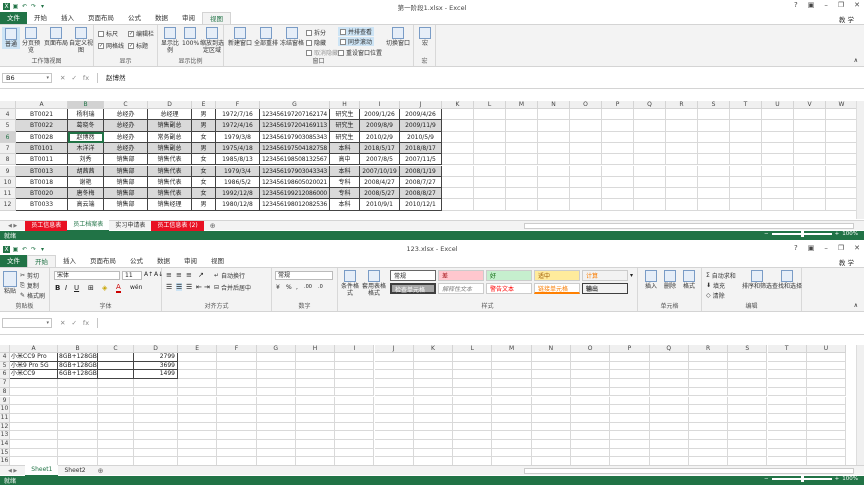 Image resolution: width=864 pixels, height=486 pixels. I want to click on name-box, so click(27, 323).